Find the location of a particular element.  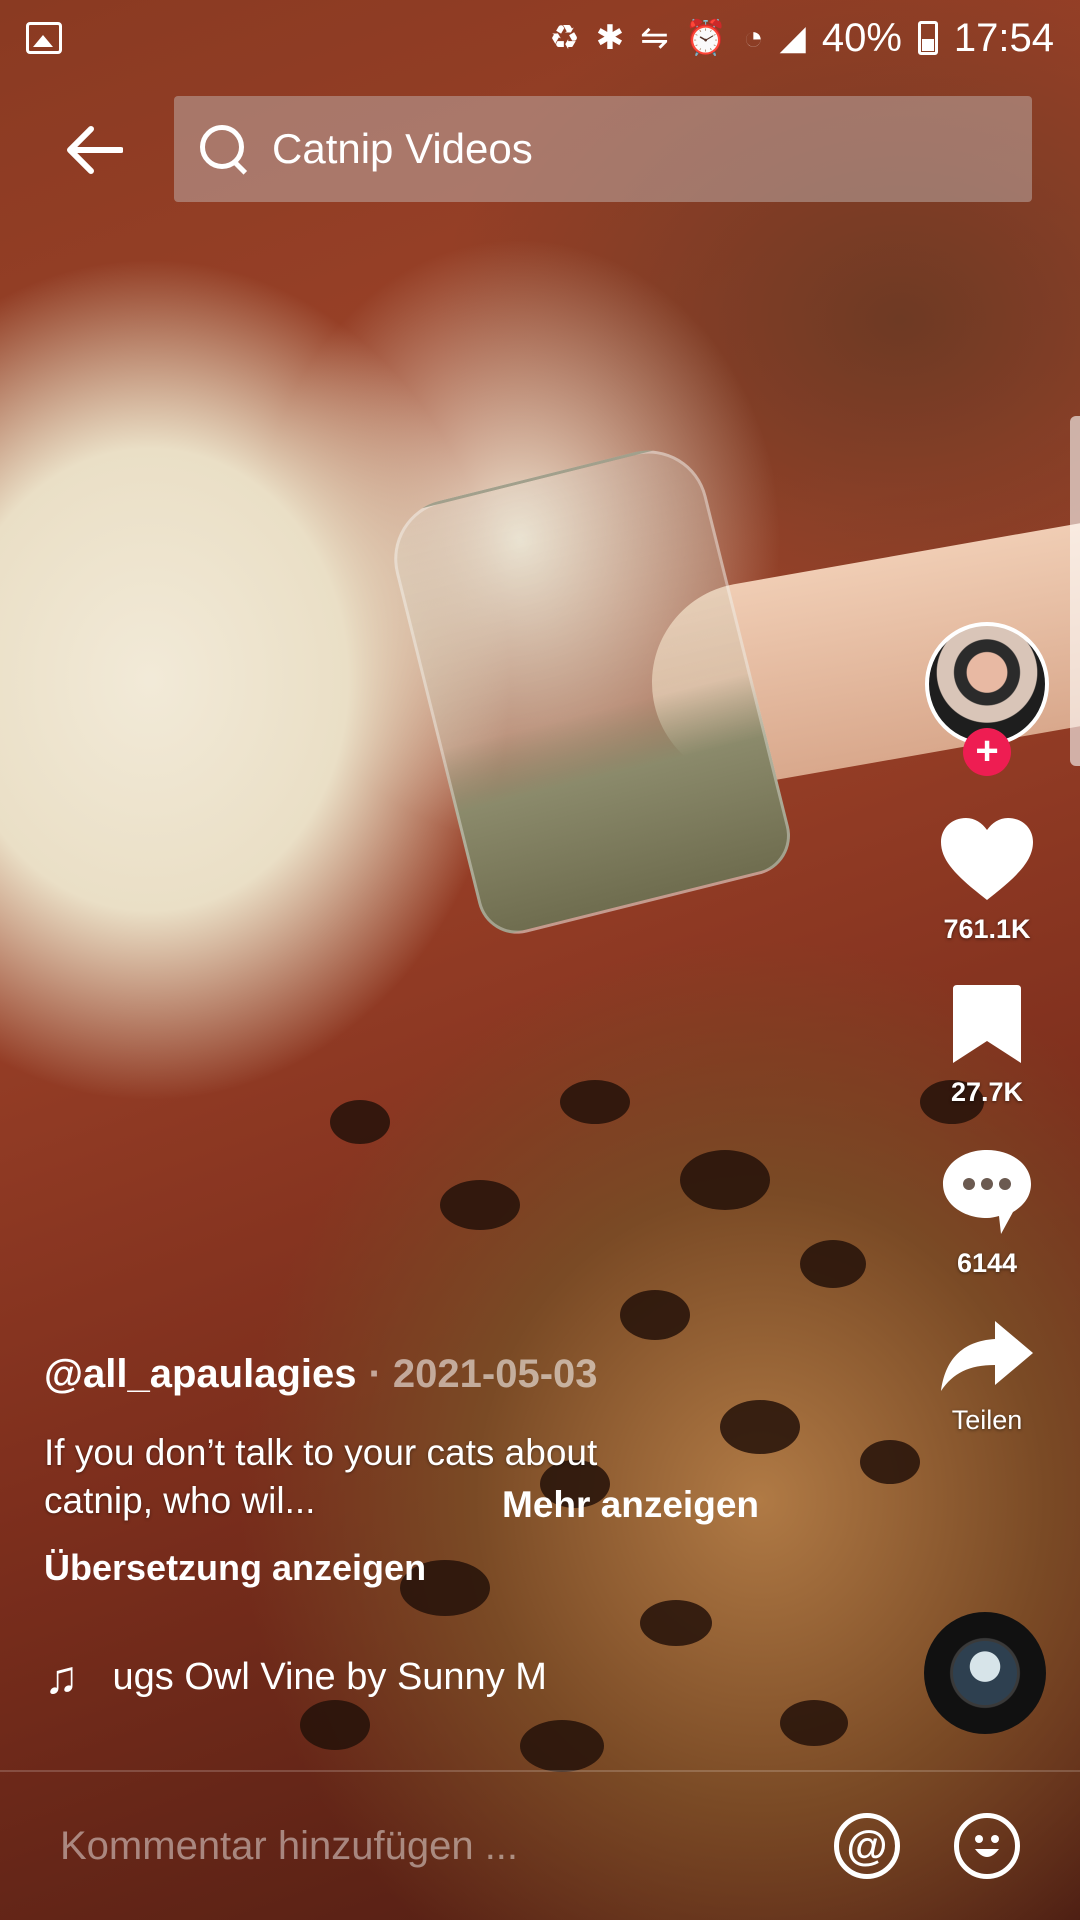

back-button is located at coordinates (94, 150).